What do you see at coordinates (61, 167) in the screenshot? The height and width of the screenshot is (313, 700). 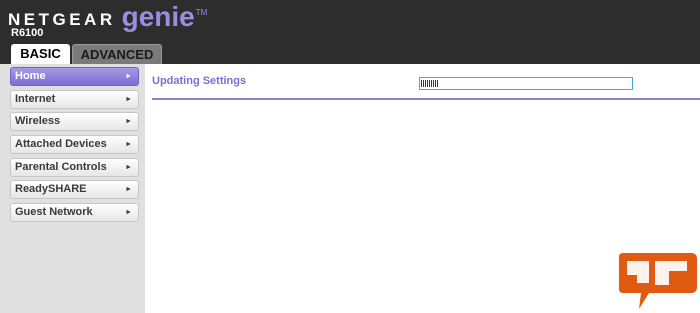 I see `sidebar-item-label: Parental Controls` at bounding box center [61, 167].